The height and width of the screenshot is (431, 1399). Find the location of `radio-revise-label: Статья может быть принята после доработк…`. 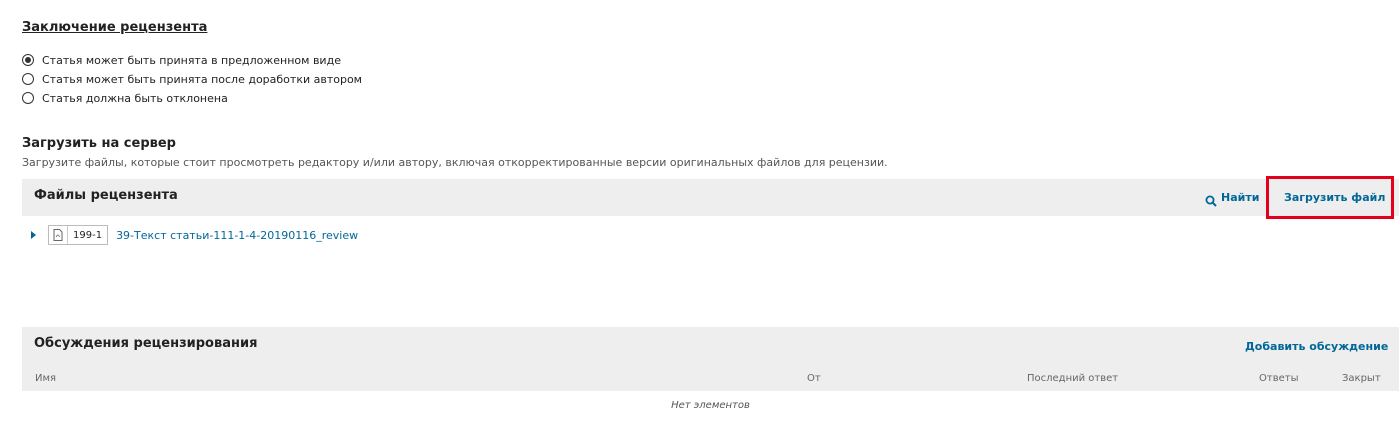

radio-revise-label: Статья может быть принята после доработк… is located at coordinates (202, 79).